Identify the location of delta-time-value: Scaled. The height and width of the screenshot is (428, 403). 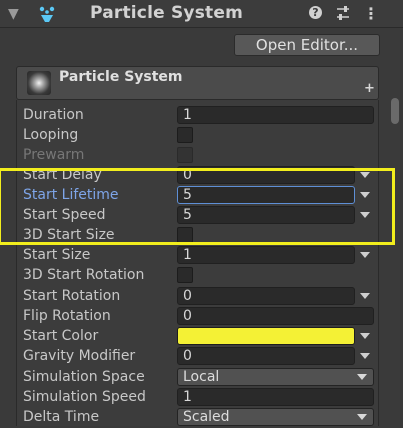
(206, 417).